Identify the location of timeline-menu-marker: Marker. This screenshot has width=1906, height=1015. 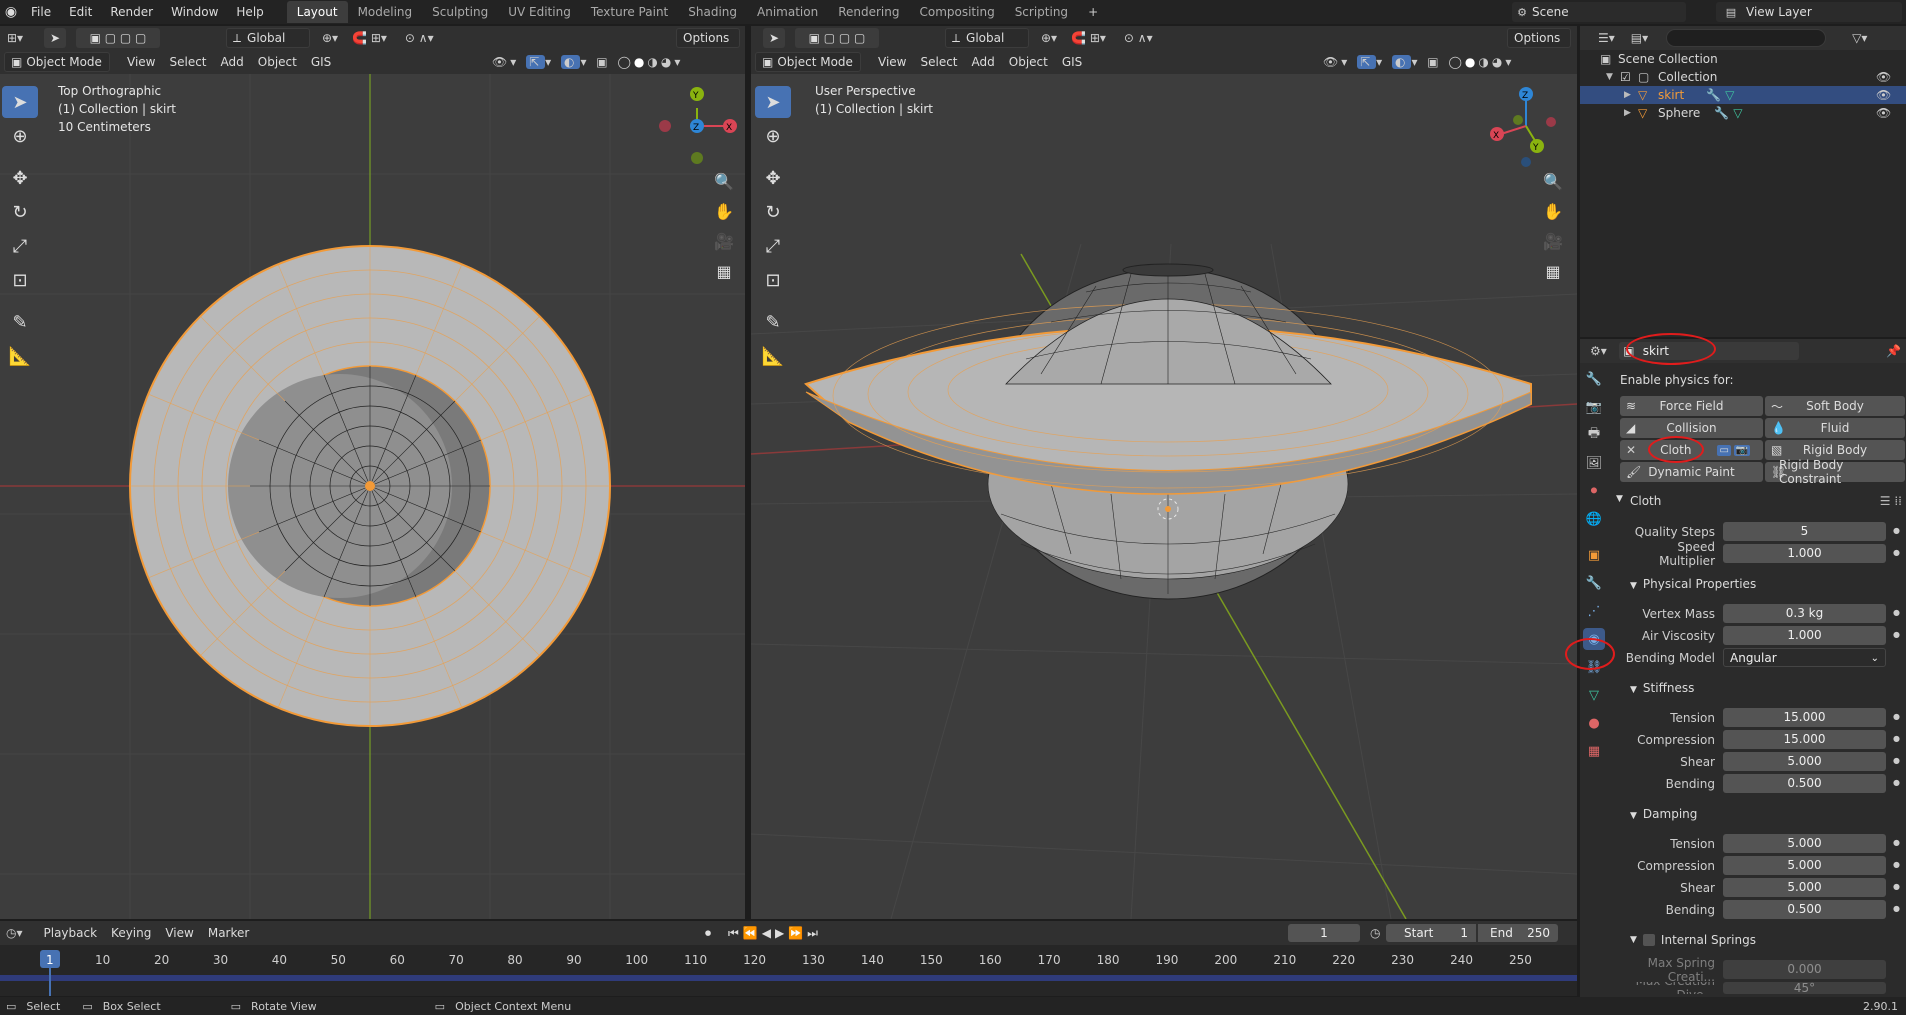
(228, 933).